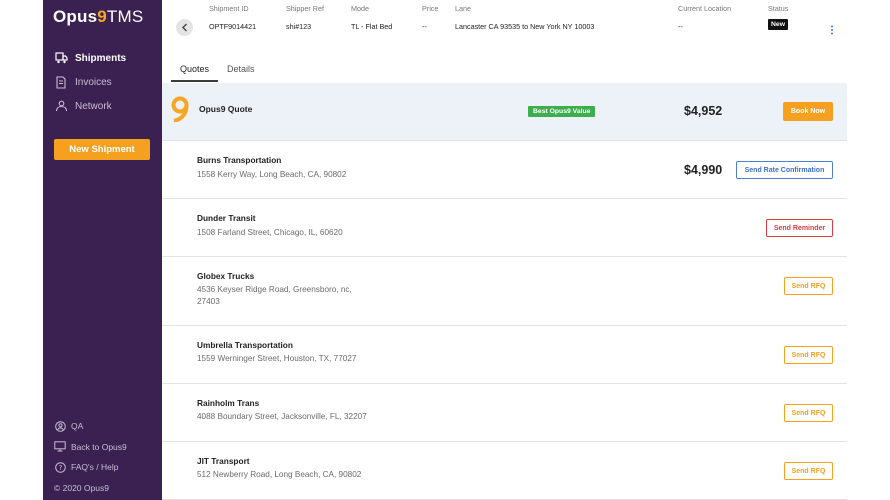 The width and height of the screenshot is (890, 500). What do you see at coordinates (61, 106) in the screenshot?
I see `network-icon` at bounding box center [61, 106].